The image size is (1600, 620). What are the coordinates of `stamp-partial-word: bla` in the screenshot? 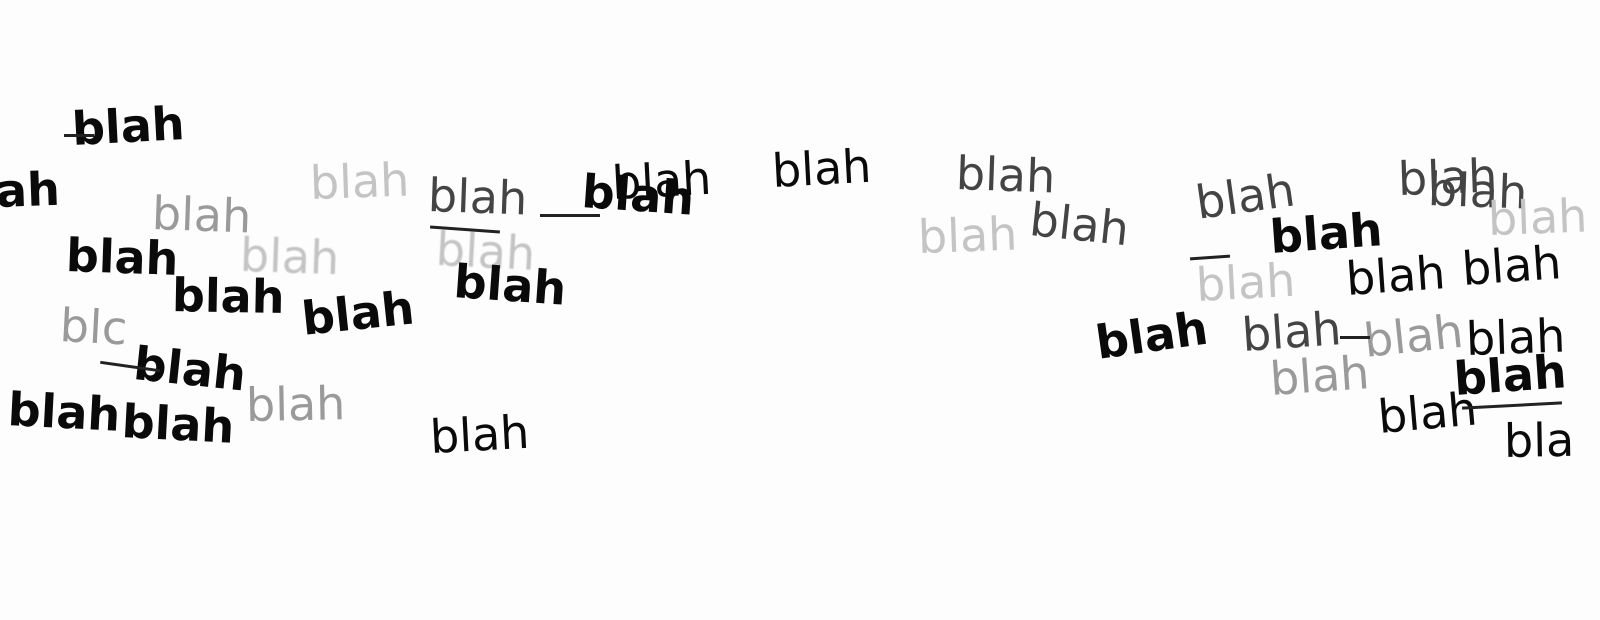 It's located at (1539, 440).